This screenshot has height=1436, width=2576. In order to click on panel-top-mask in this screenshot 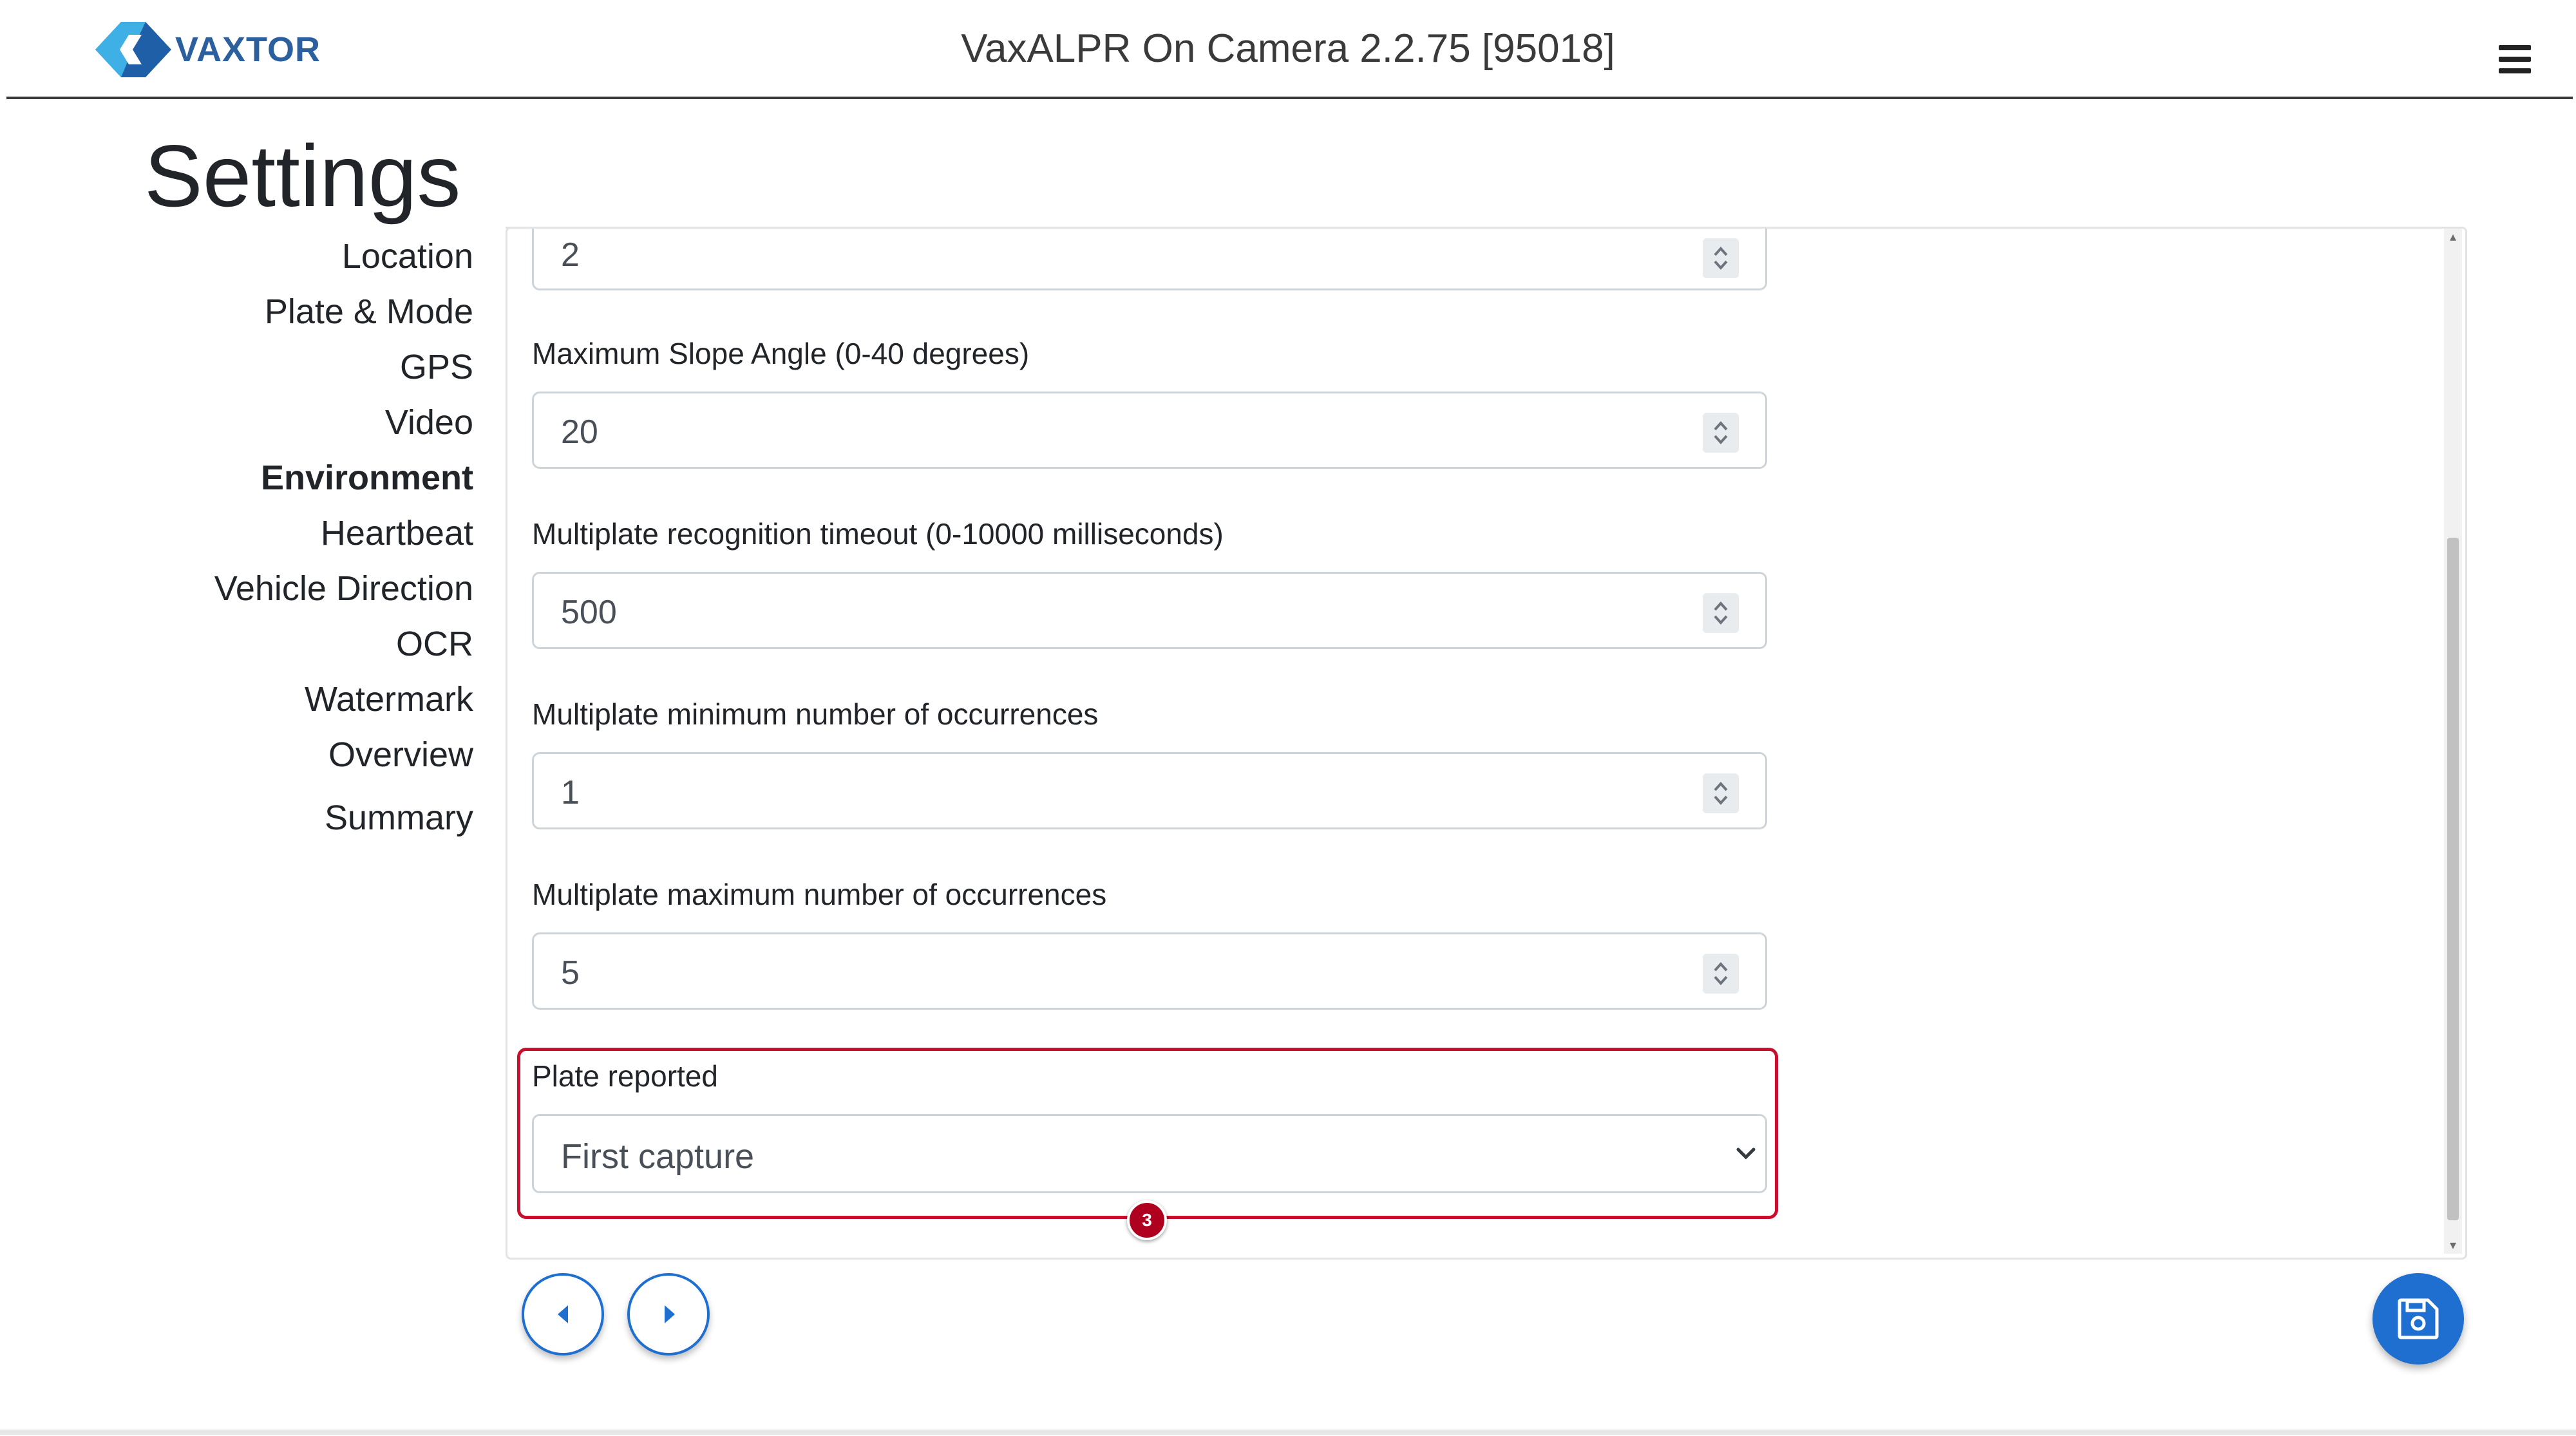, I will do `click(1151, 211)`.